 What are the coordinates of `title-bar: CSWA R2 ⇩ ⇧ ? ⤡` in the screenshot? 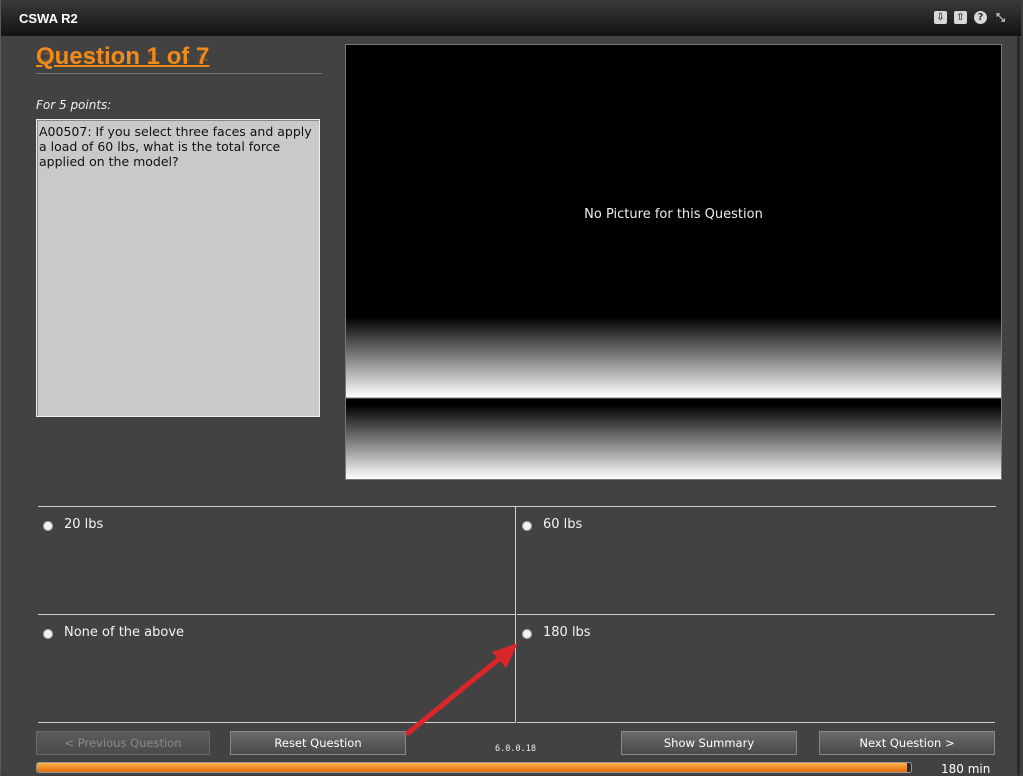 It's located at (511, 18).